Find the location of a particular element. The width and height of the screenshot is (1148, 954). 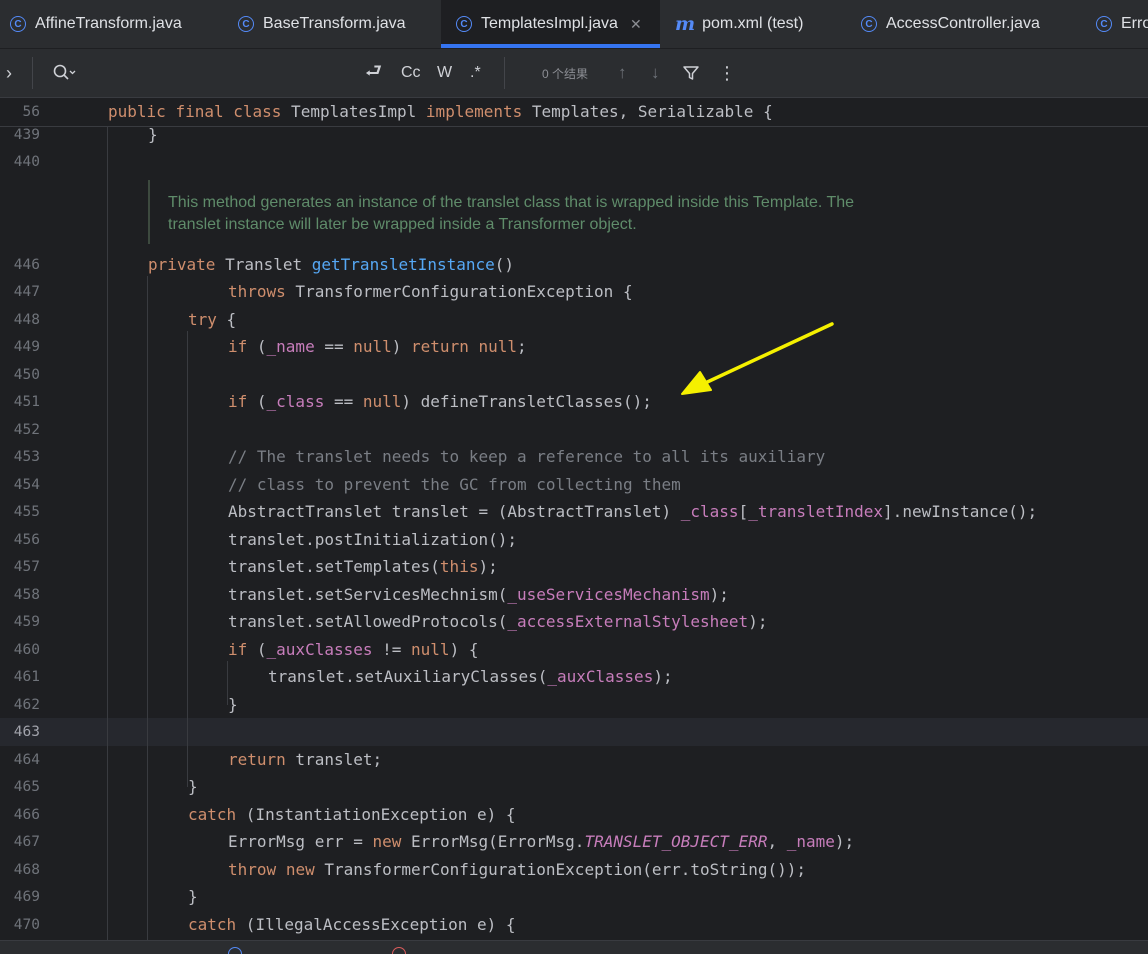

code-text: ) is located at coordinates (401, 346).